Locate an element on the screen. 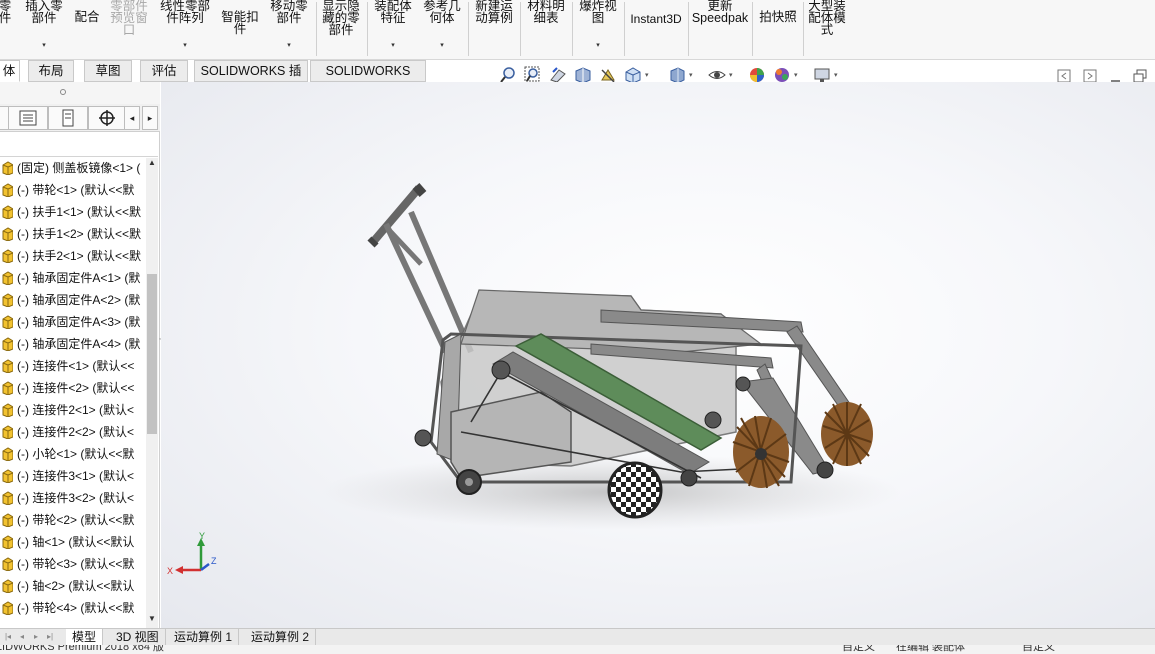 Image resolution: width=1155 pixels, height=654 pixels. first-tab-icon: |◂ is located at coordinates (8, 637).